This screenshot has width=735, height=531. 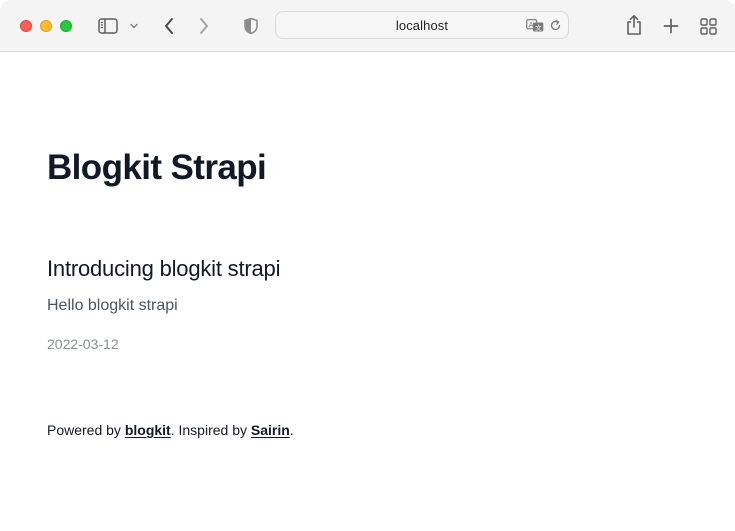 What do you see at coordinates (531, 25) in the screenshot?
I see `svg-text: A` at bounding box center [531, 25].